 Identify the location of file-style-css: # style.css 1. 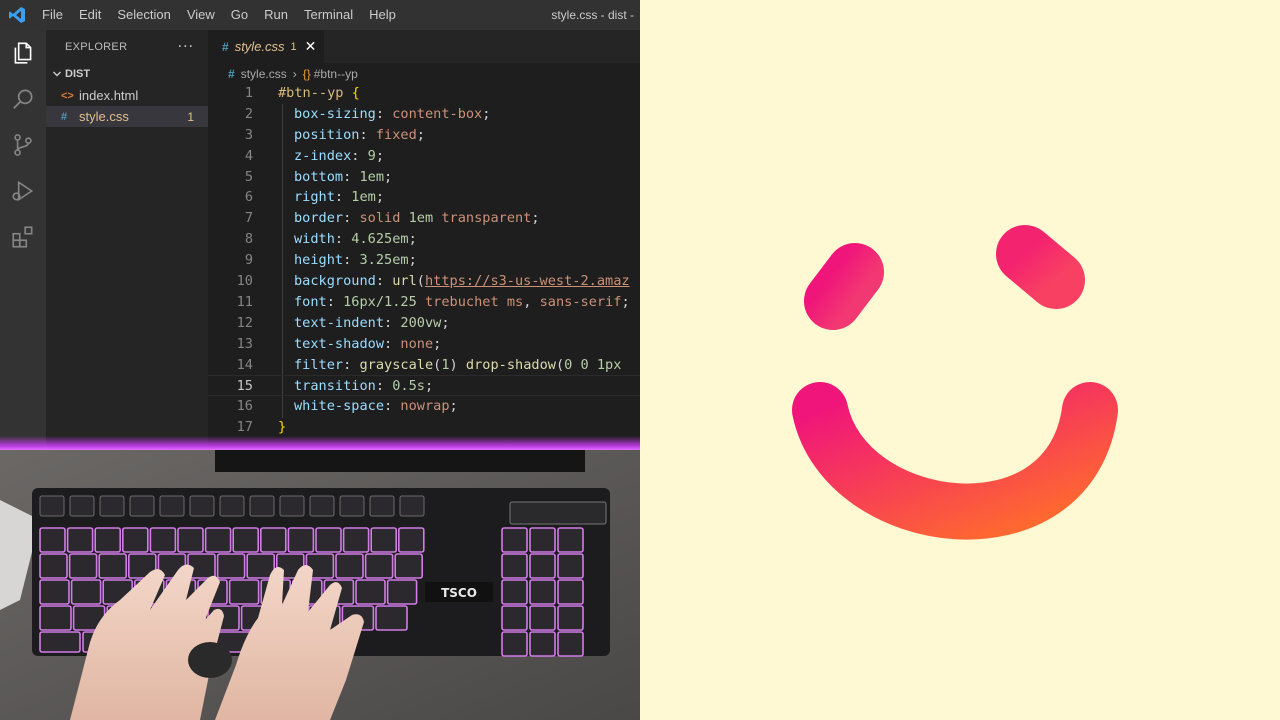
(127, 116).